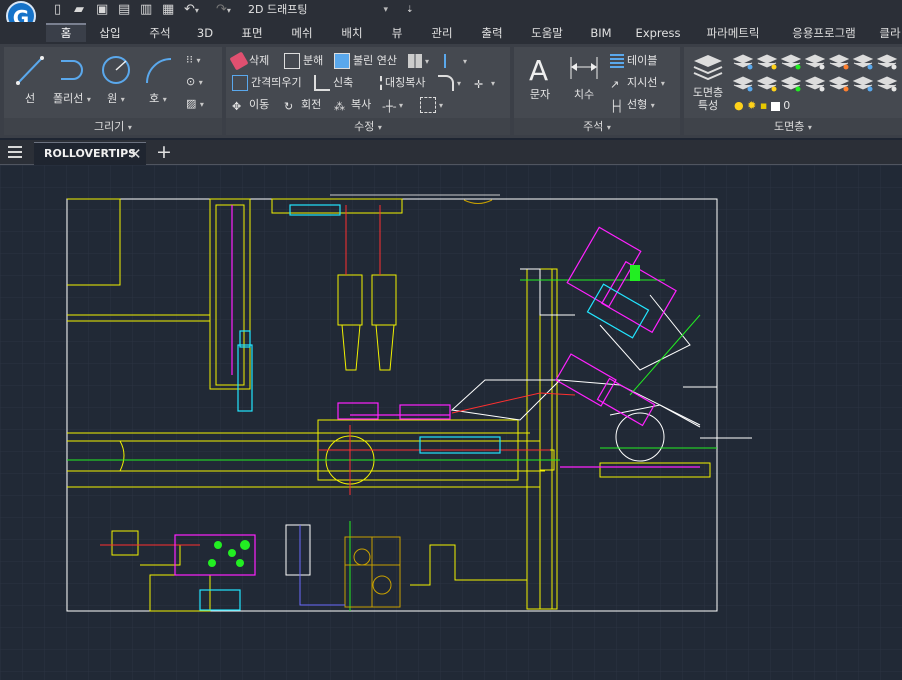 The width and height of the screenshot is (902, 680). I want to click on layer-properties-button: 도면층 특성, so click(708, 82).